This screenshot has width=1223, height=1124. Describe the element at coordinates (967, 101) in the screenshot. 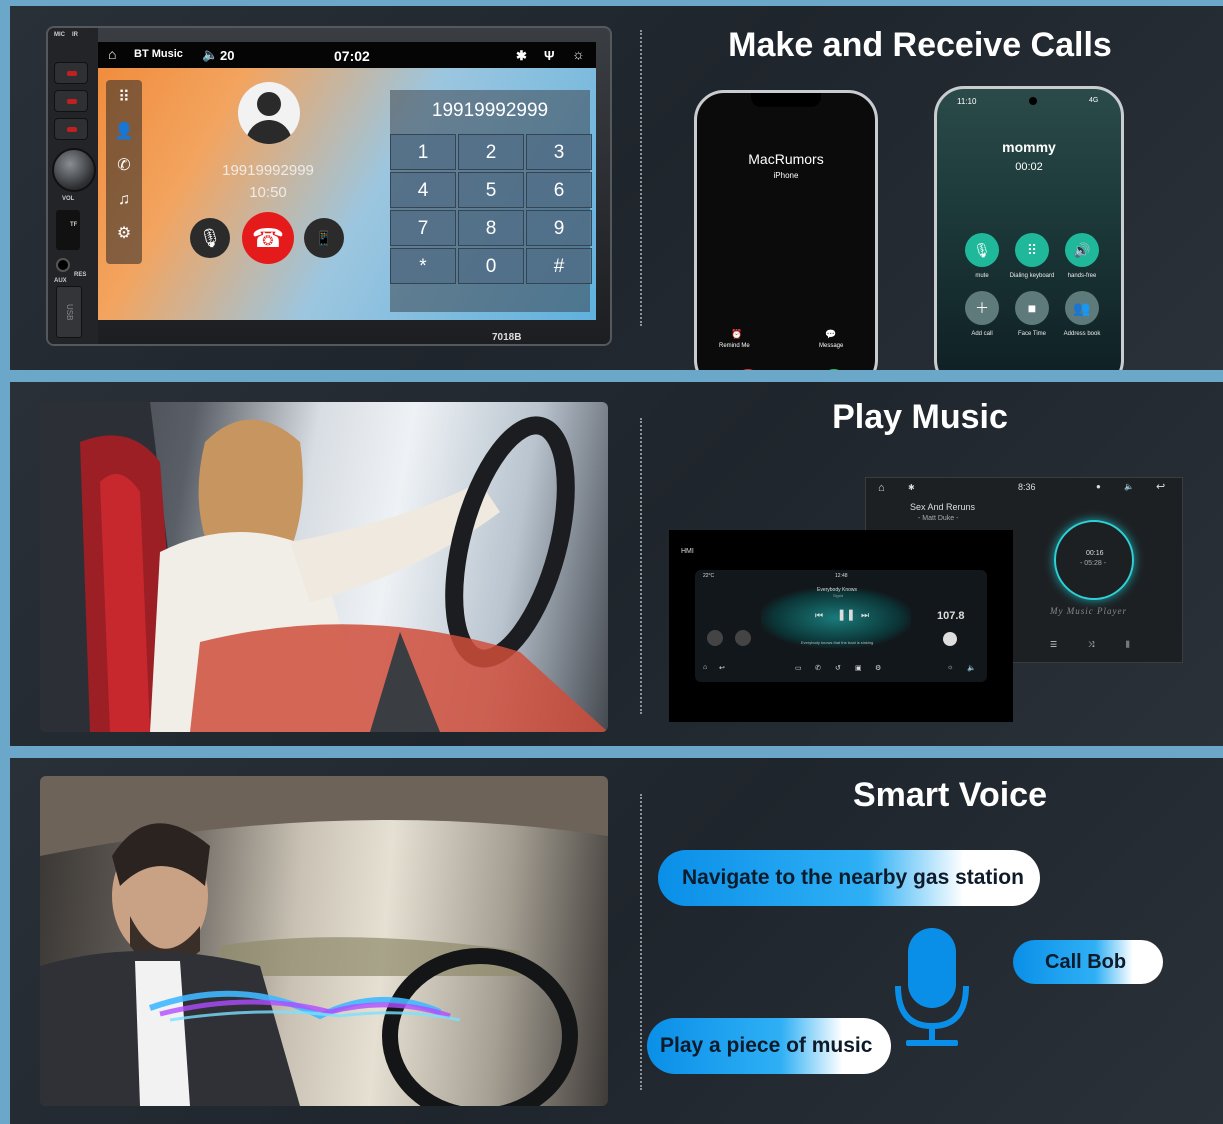

I see `phone-status-time: 11:10` at that location.